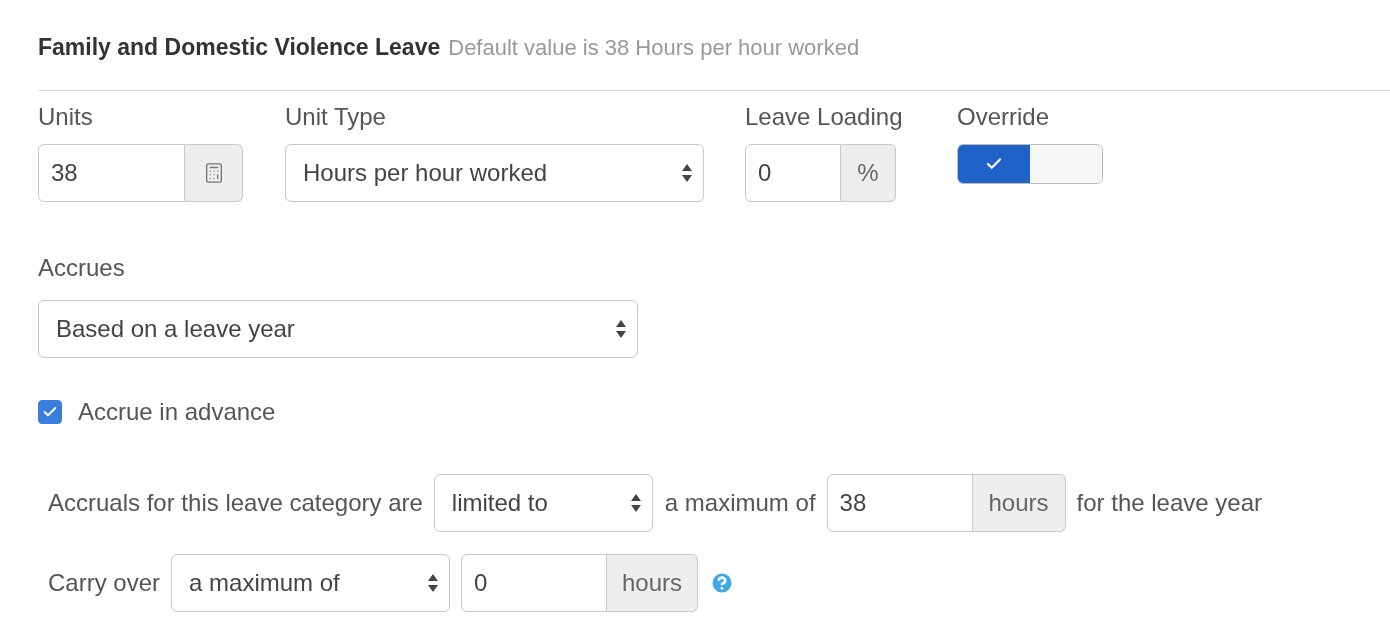 The width and height of the screenshot is (1390, 640). I want to click on accrues-select: Based on a leave year, so click(338, 329).